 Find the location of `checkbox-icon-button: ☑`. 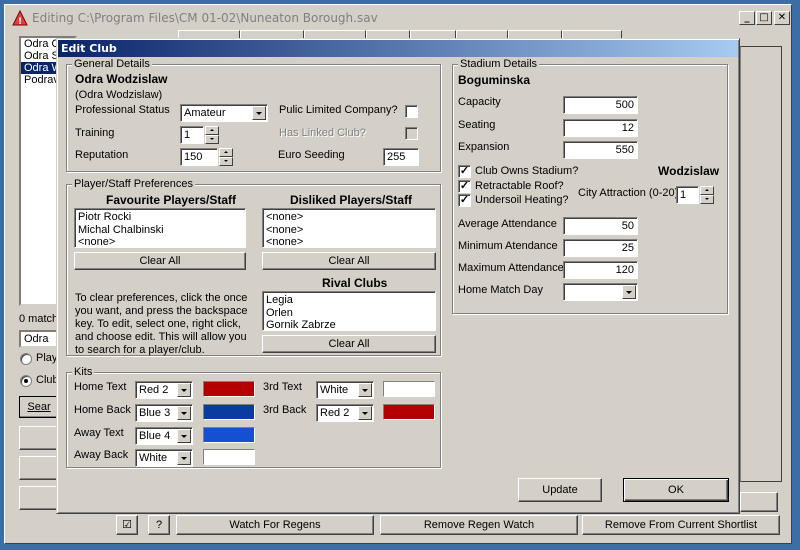

checkbox-icon-button: ☑ is located at coordinates (127, 525).